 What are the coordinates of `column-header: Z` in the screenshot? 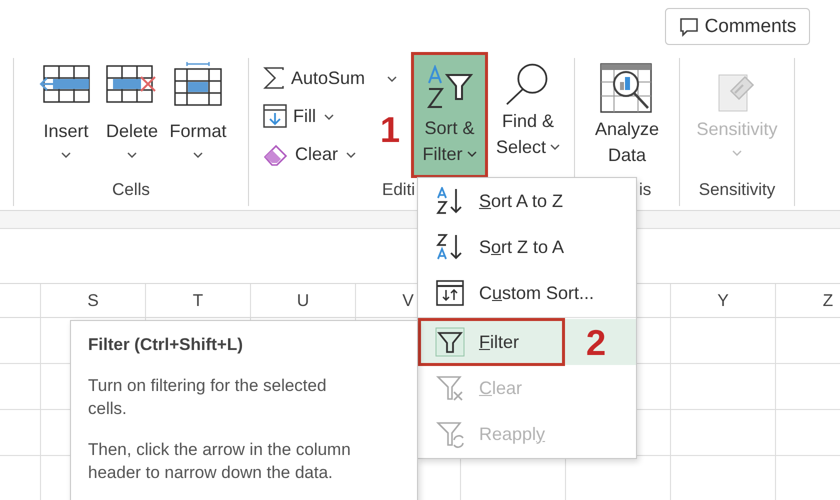 It's located at (807, 300).